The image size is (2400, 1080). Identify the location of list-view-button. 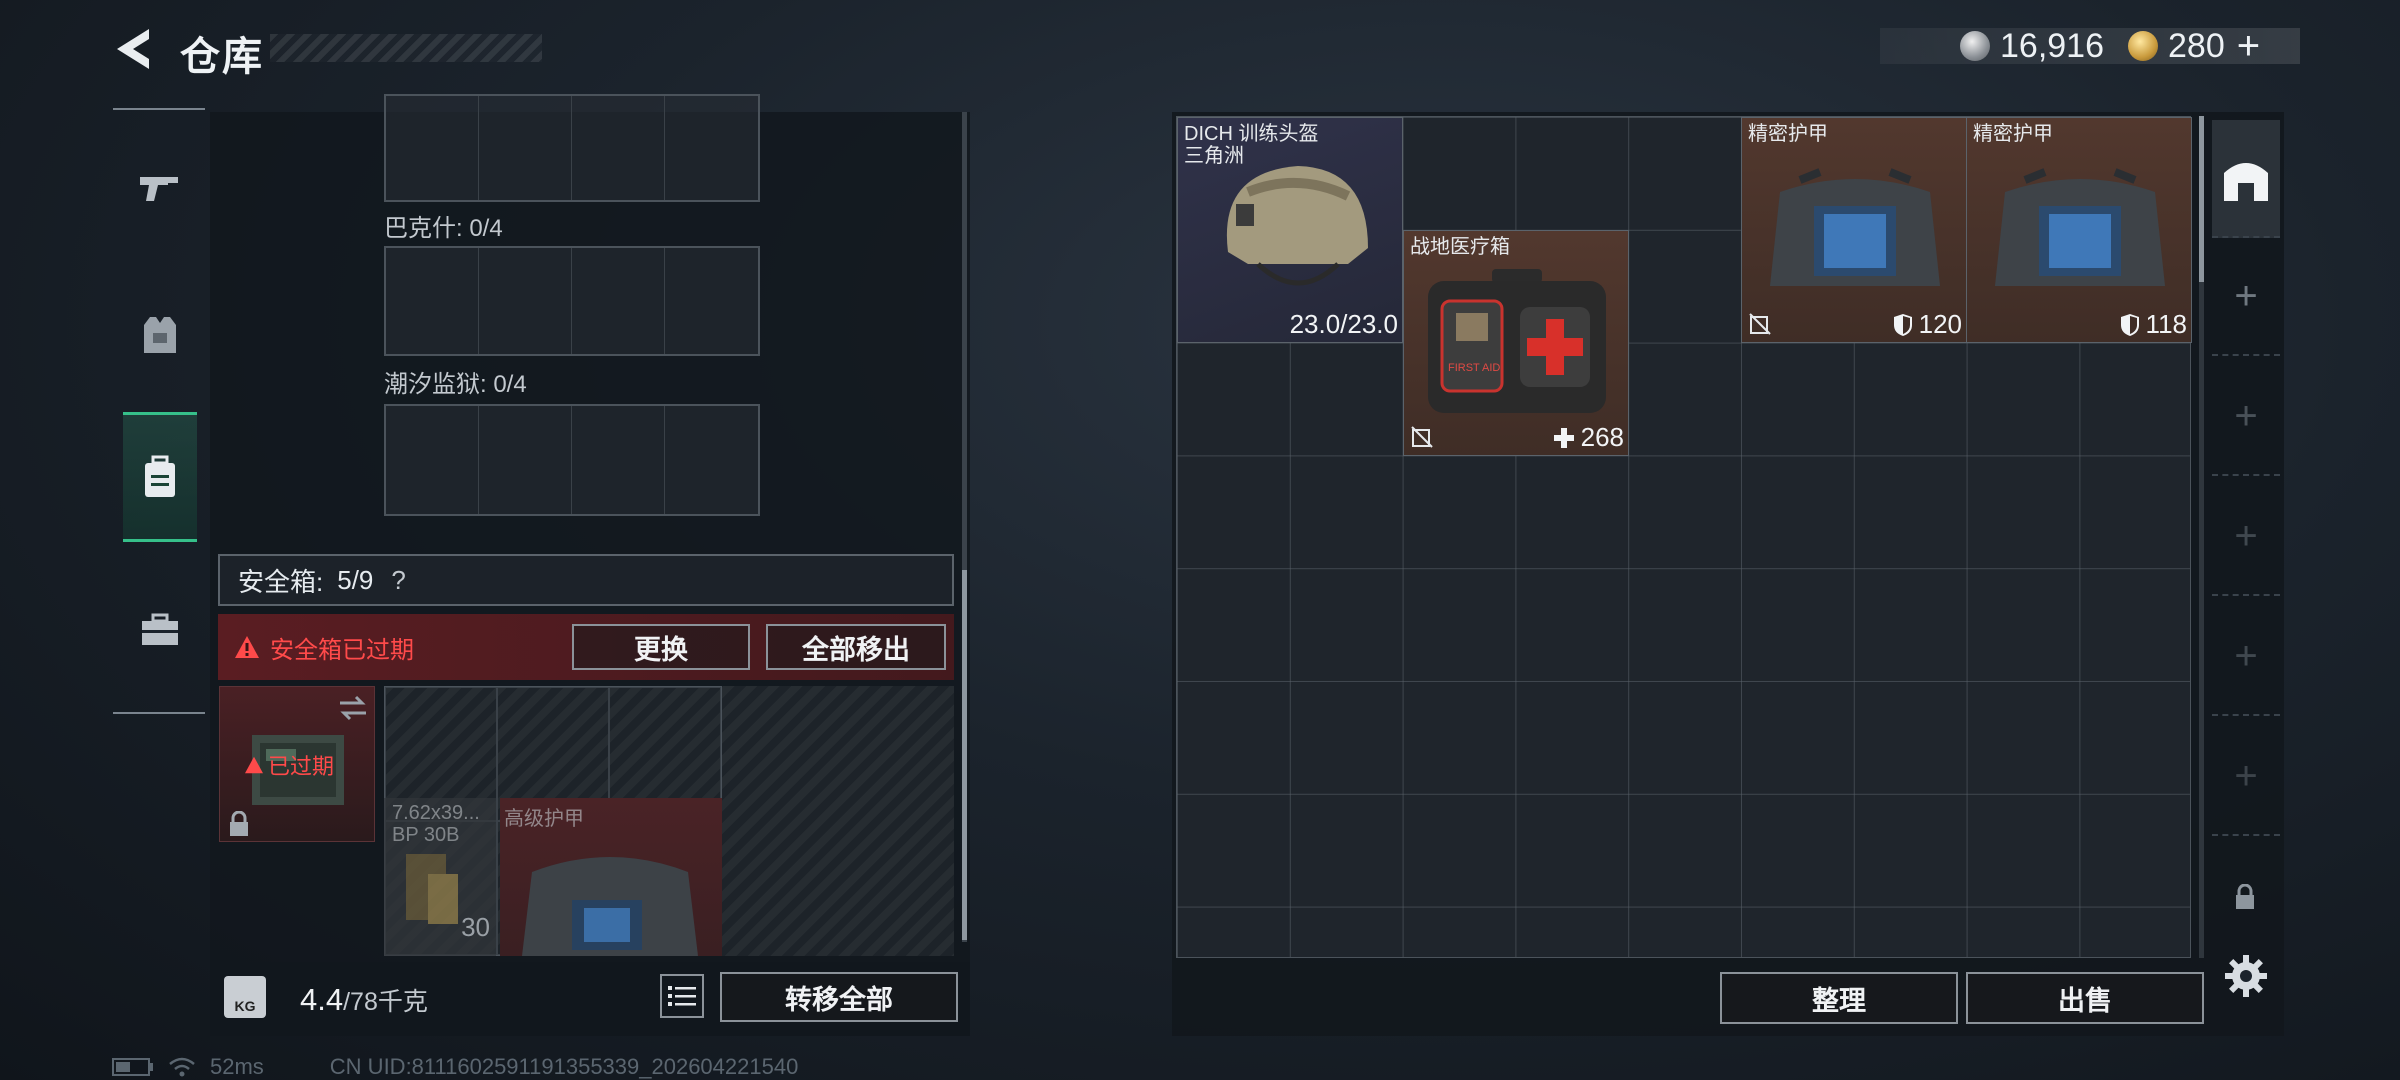
(682, 996).